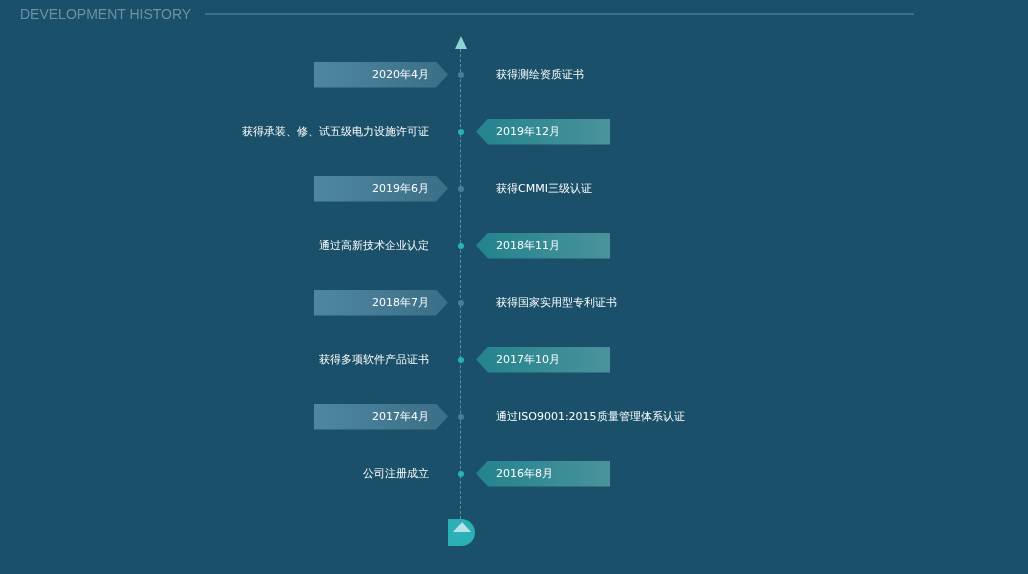 The height and width of the screenshot is (574, 1028). Describe the element at coordinates (381, 74) in the screenshot. I see `date-tag: 2020年4月` at that location.